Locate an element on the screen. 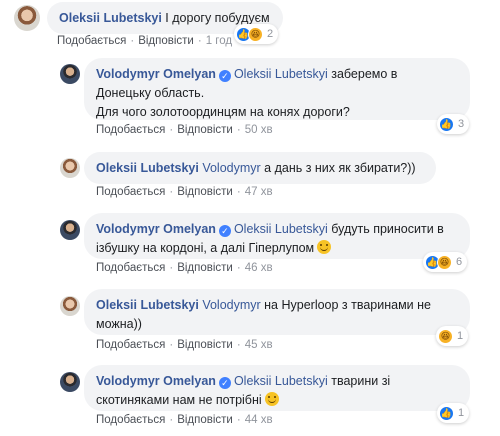 Image resolution: width=500 pixels, height=436 pixels. comment-actions: Подобається · Відповісти · 44 хв is located at coordinates (184, 420).